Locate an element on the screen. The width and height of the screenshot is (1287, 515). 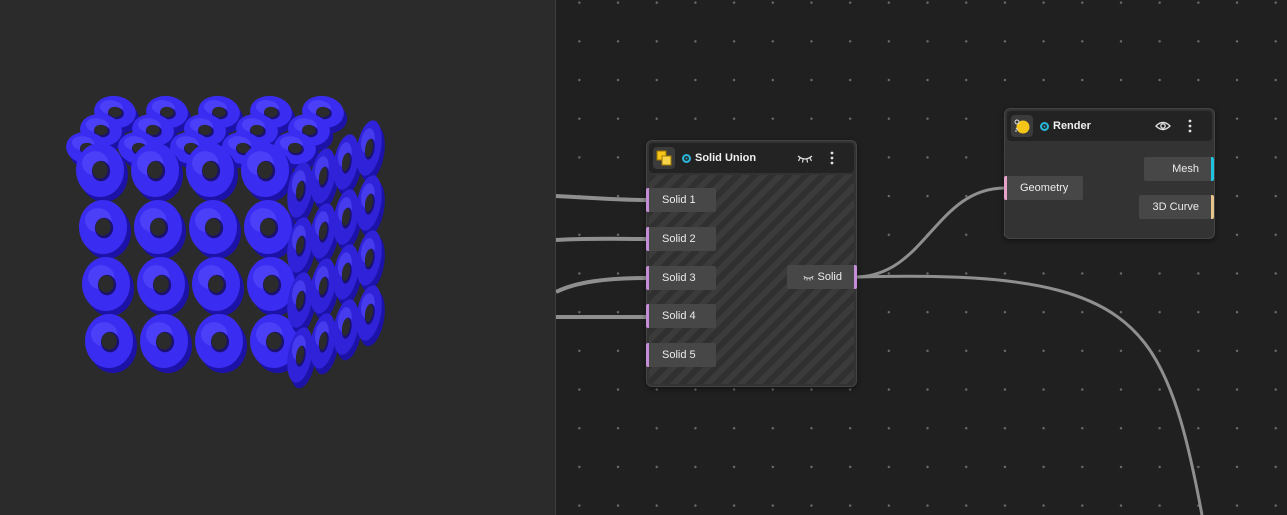
output-port-3d-curve: 3D Curve is located at coordinates (1176, 207).